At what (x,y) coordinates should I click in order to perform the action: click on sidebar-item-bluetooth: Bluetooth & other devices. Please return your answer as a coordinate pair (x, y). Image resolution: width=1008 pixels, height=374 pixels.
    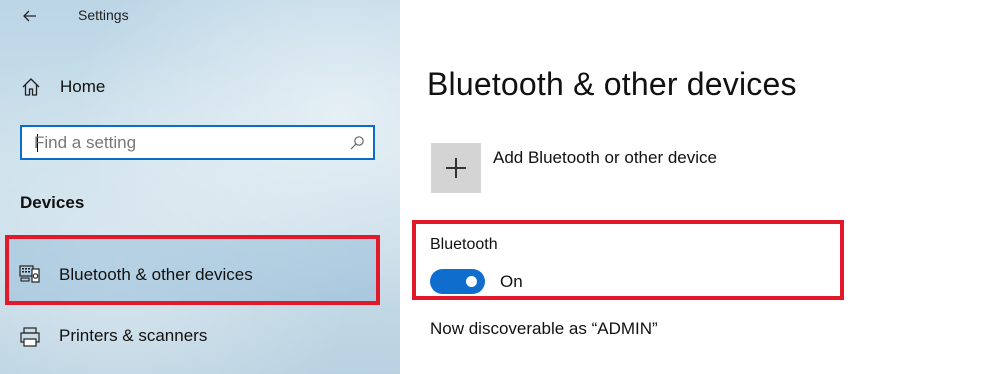
    Looking at the image, I should click on (192, 270).